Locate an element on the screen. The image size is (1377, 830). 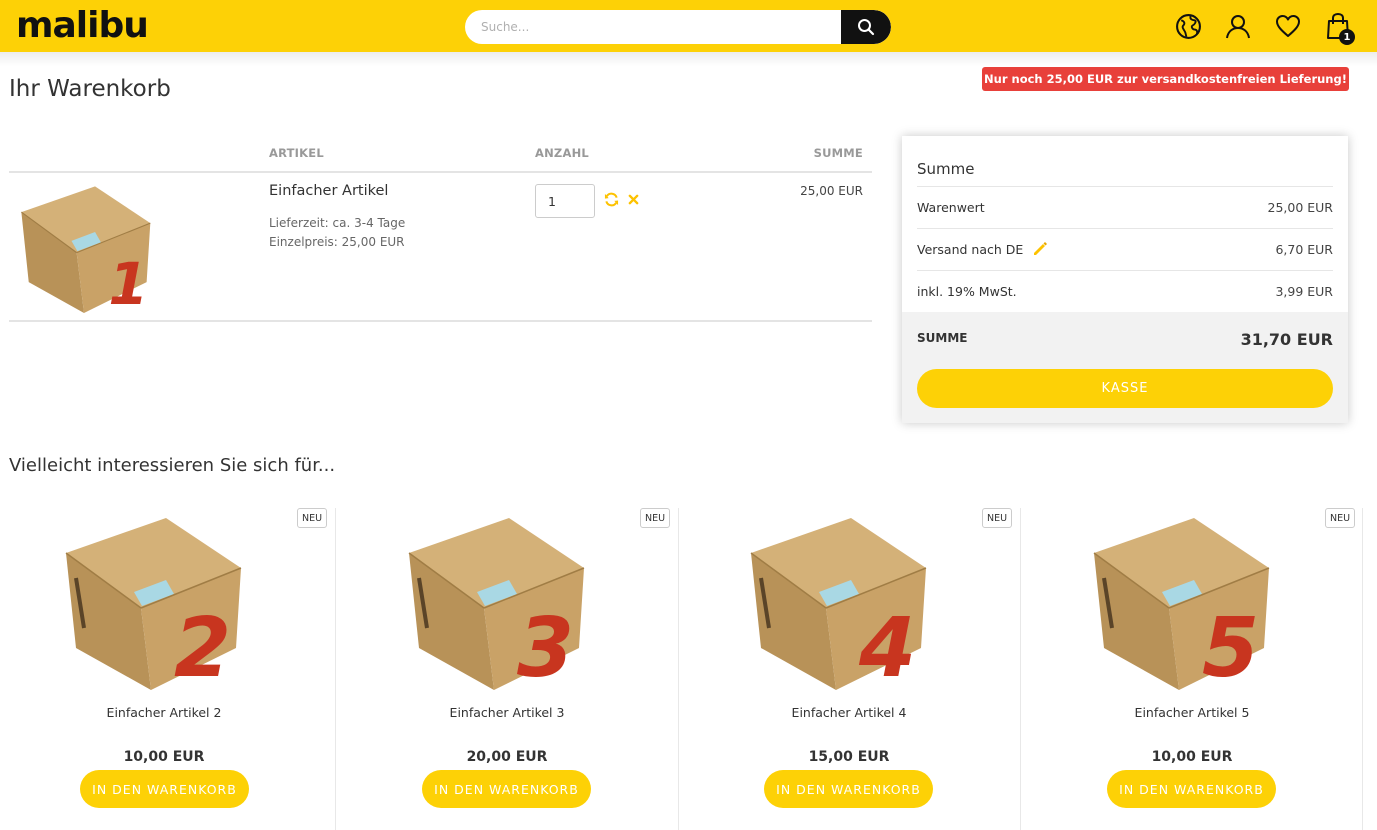
product-name: Einfacher Artikel 3 is located at coordinates (507, 712).